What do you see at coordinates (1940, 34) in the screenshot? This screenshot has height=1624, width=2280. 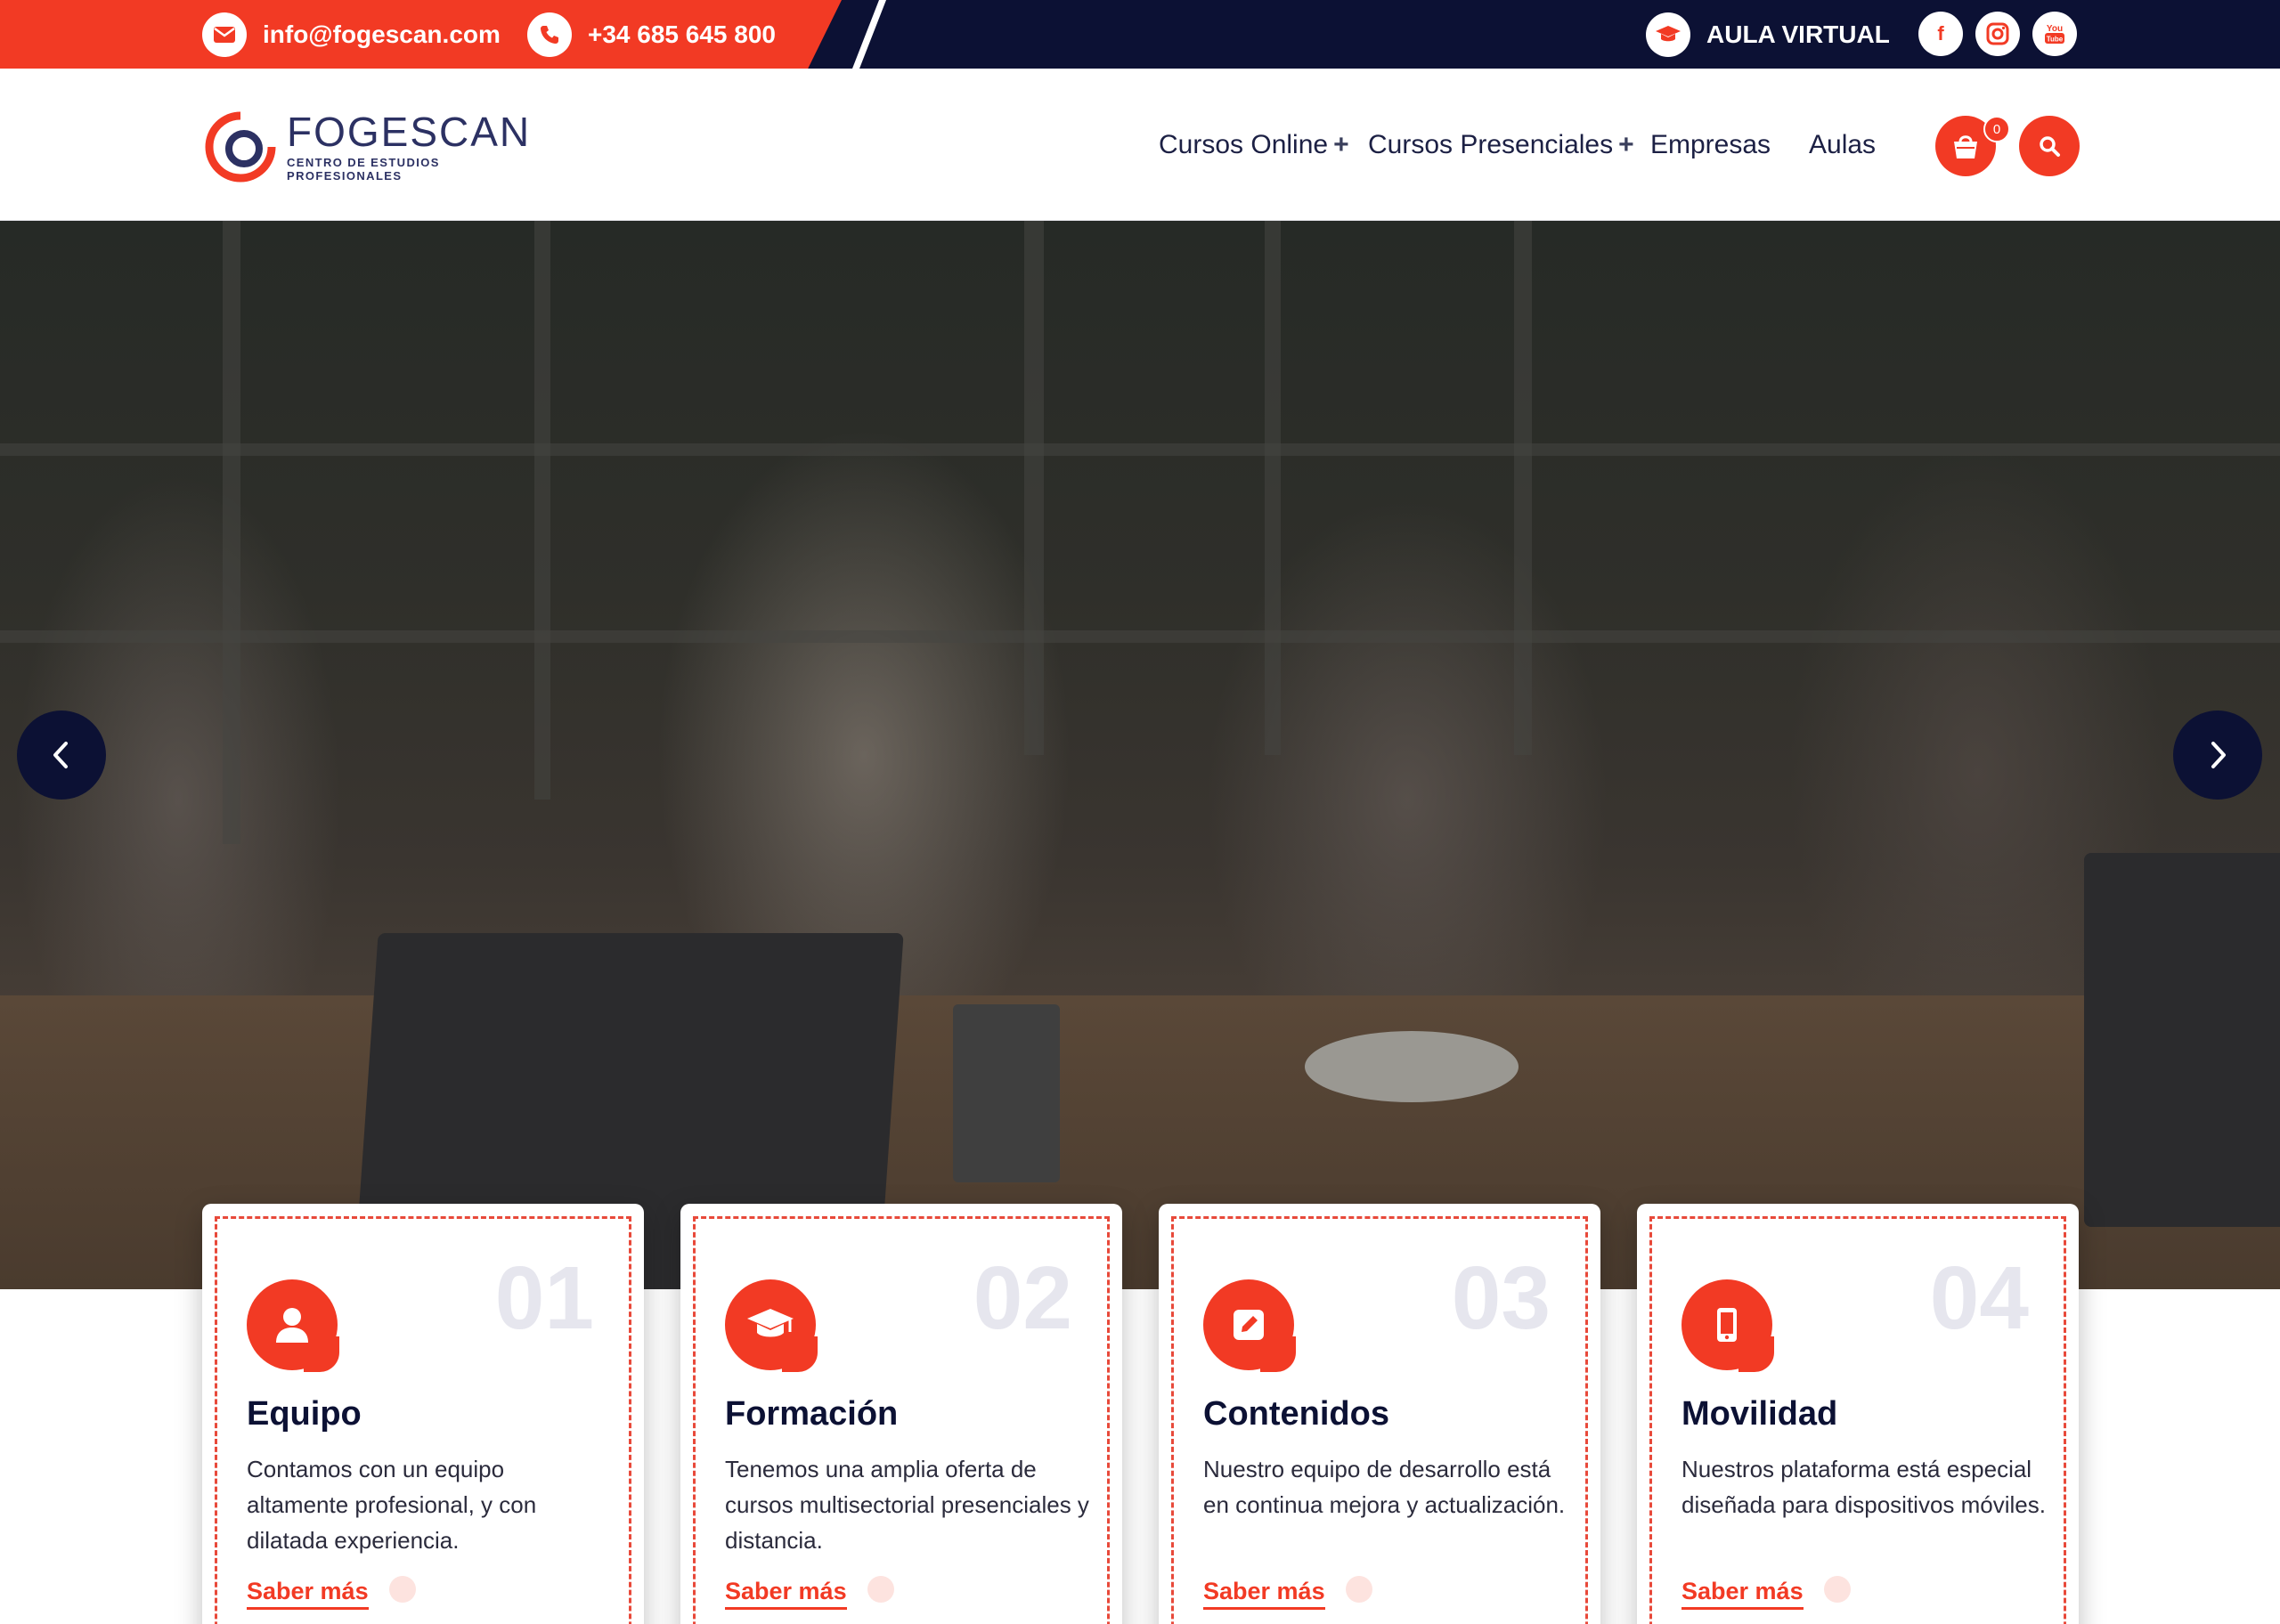 I see `facebook-icon: f` at bounding box center [1940, 34].